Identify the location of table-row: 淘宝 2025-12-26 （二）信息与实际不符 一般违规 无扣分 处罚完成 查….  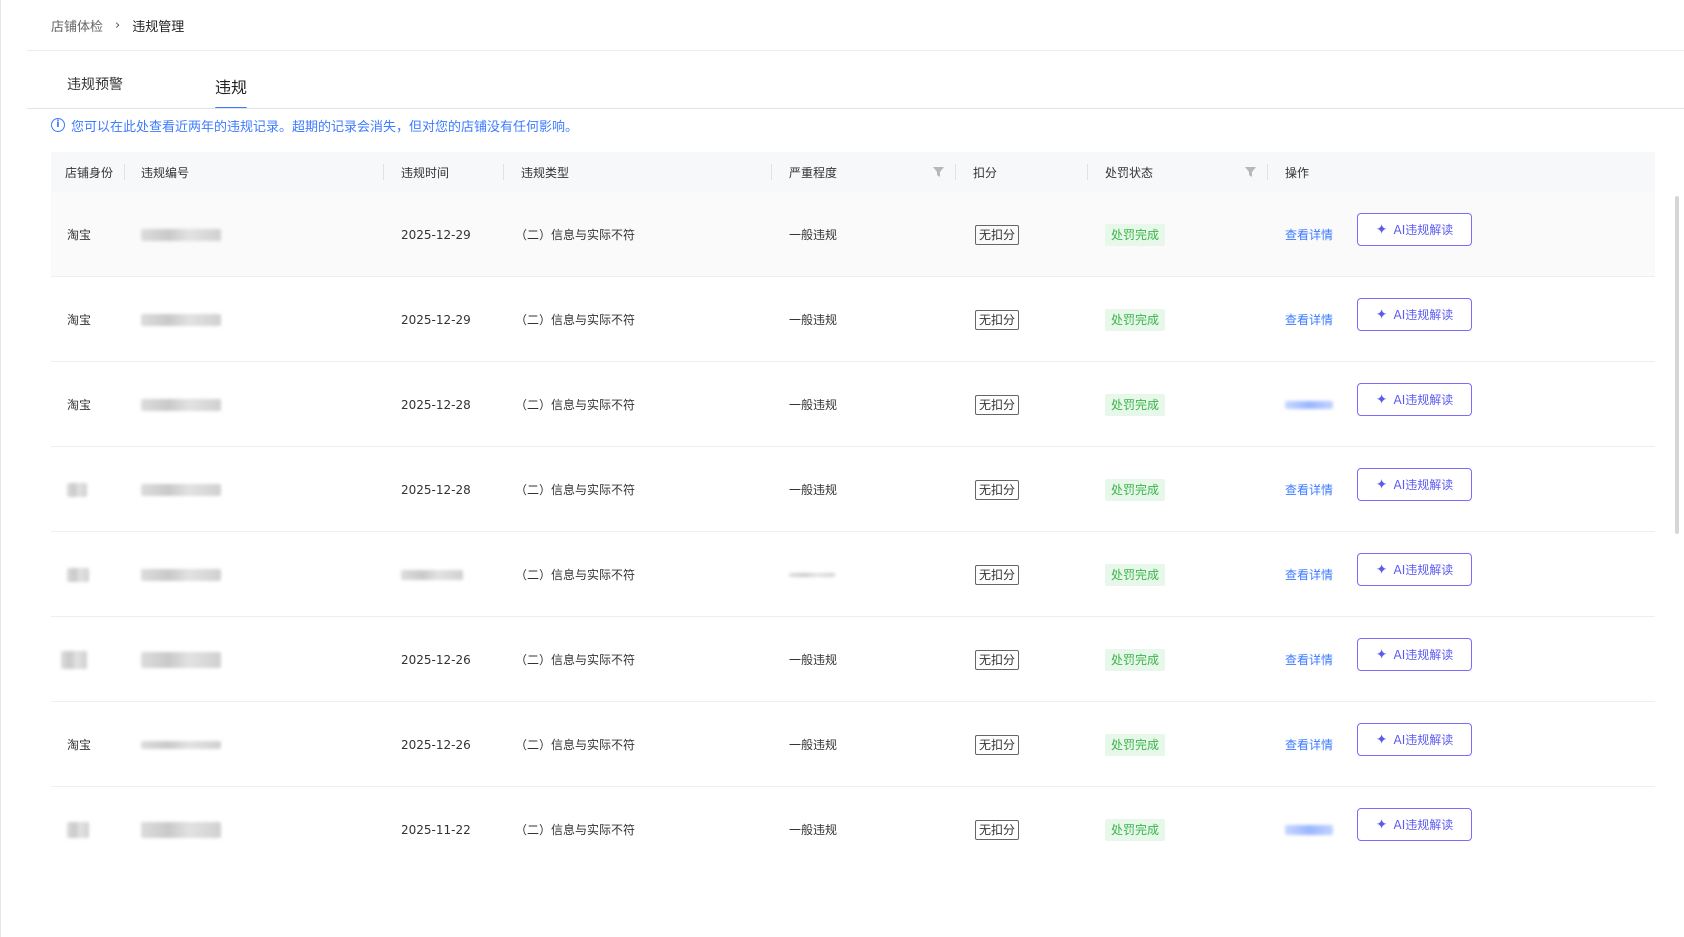
(853, 744).